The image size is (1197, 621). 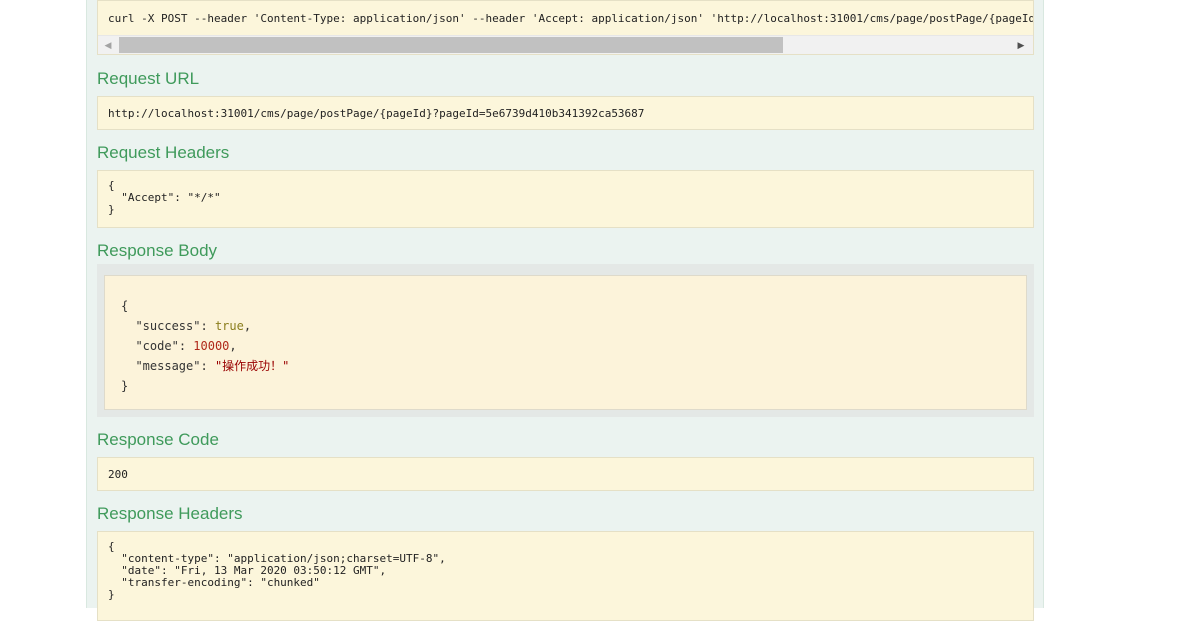 I want to click on response-body-heading: Response Body, so click(x=157, y=250).